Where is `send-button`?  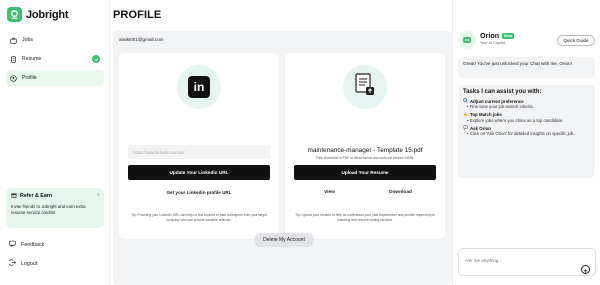
send-button is located at coordinates (585, 269).